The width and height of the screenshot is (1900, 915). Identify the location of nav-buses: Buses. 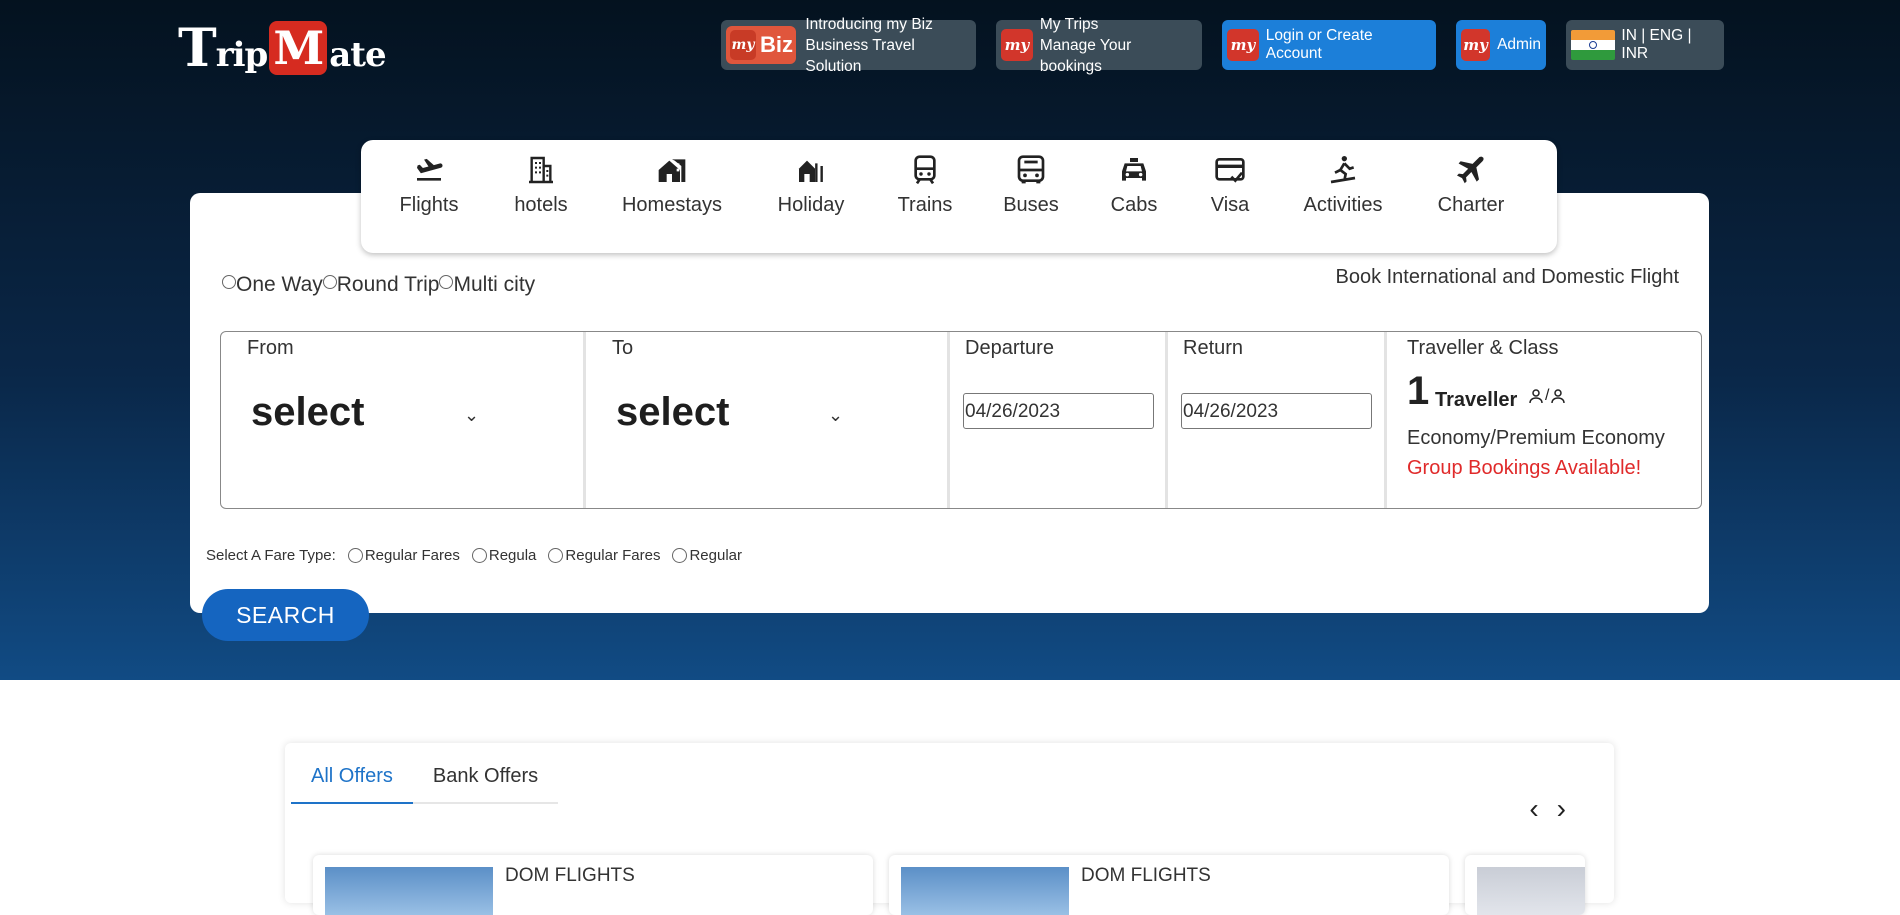
(1031, 185).